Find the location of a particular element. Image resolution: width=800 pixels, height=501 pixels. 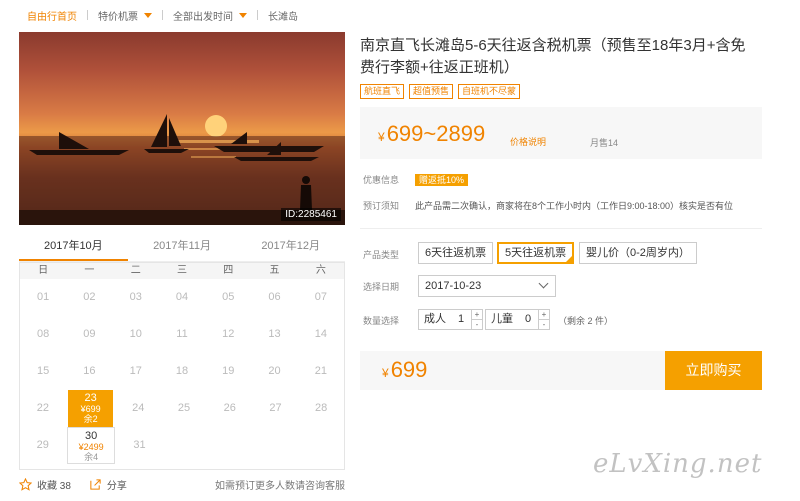

month-tab: 2017年11月 is located at coordinates (182, 248).